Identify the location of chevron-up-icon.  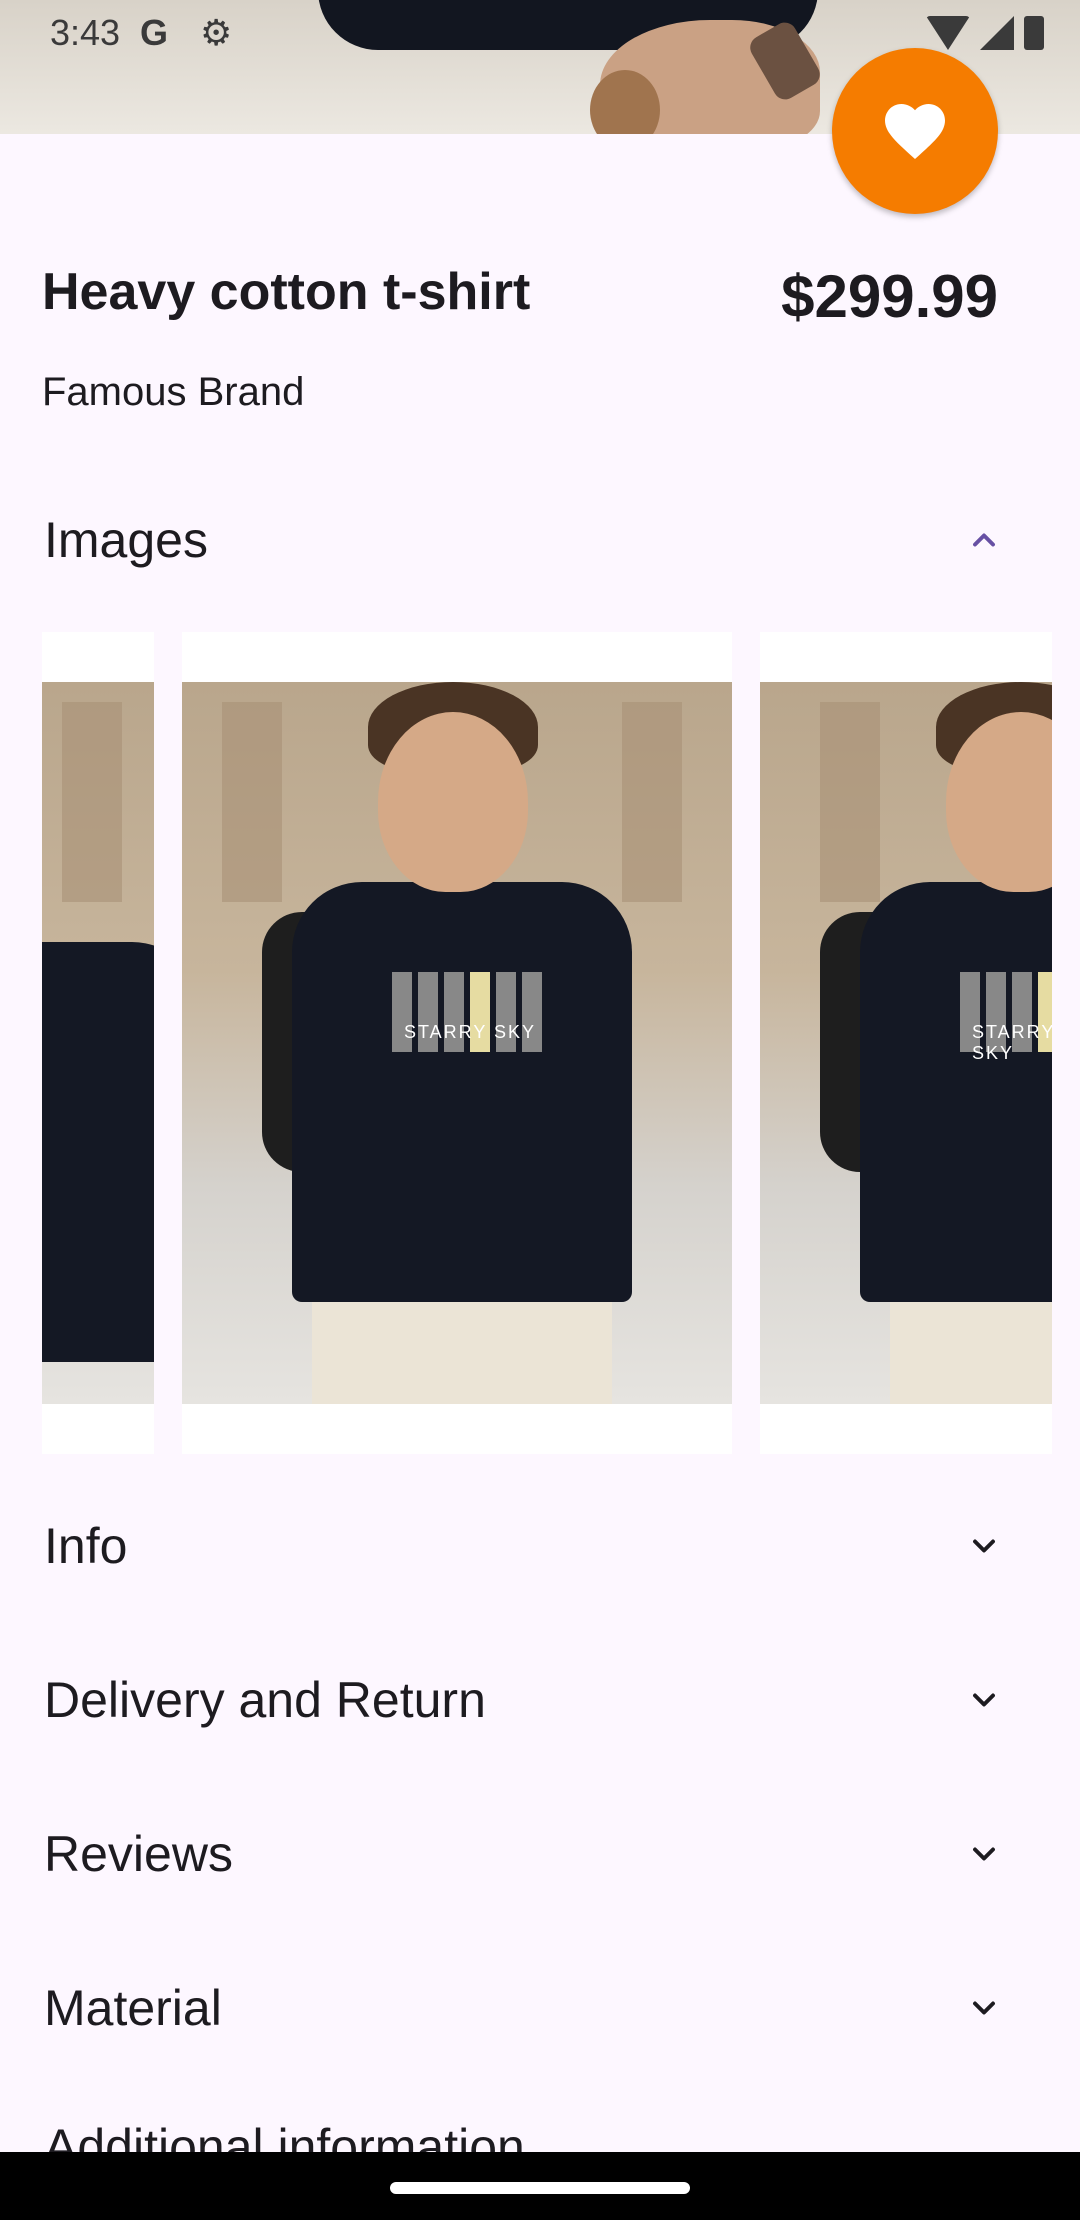
(984, 540).